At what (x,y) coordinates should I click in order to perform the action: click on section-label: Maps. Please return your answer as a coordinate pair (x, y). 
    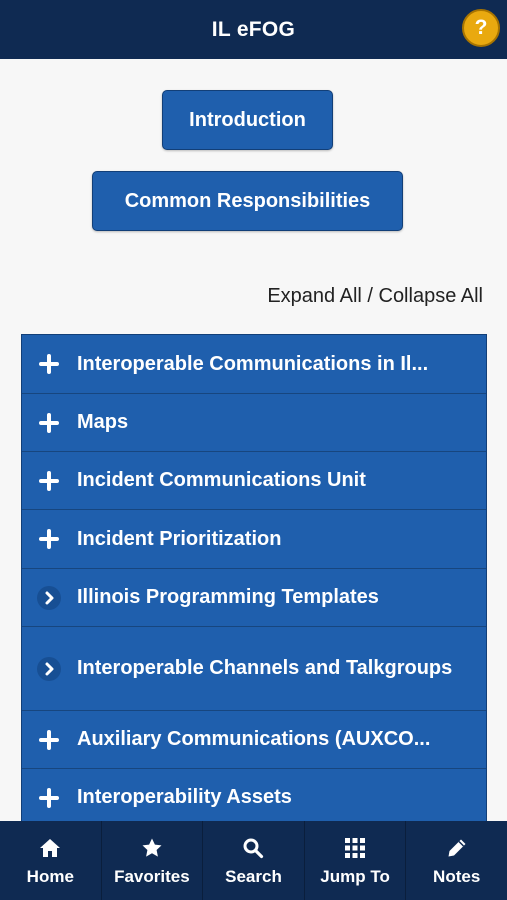
    Looking at the image, I should click on (103, 422).